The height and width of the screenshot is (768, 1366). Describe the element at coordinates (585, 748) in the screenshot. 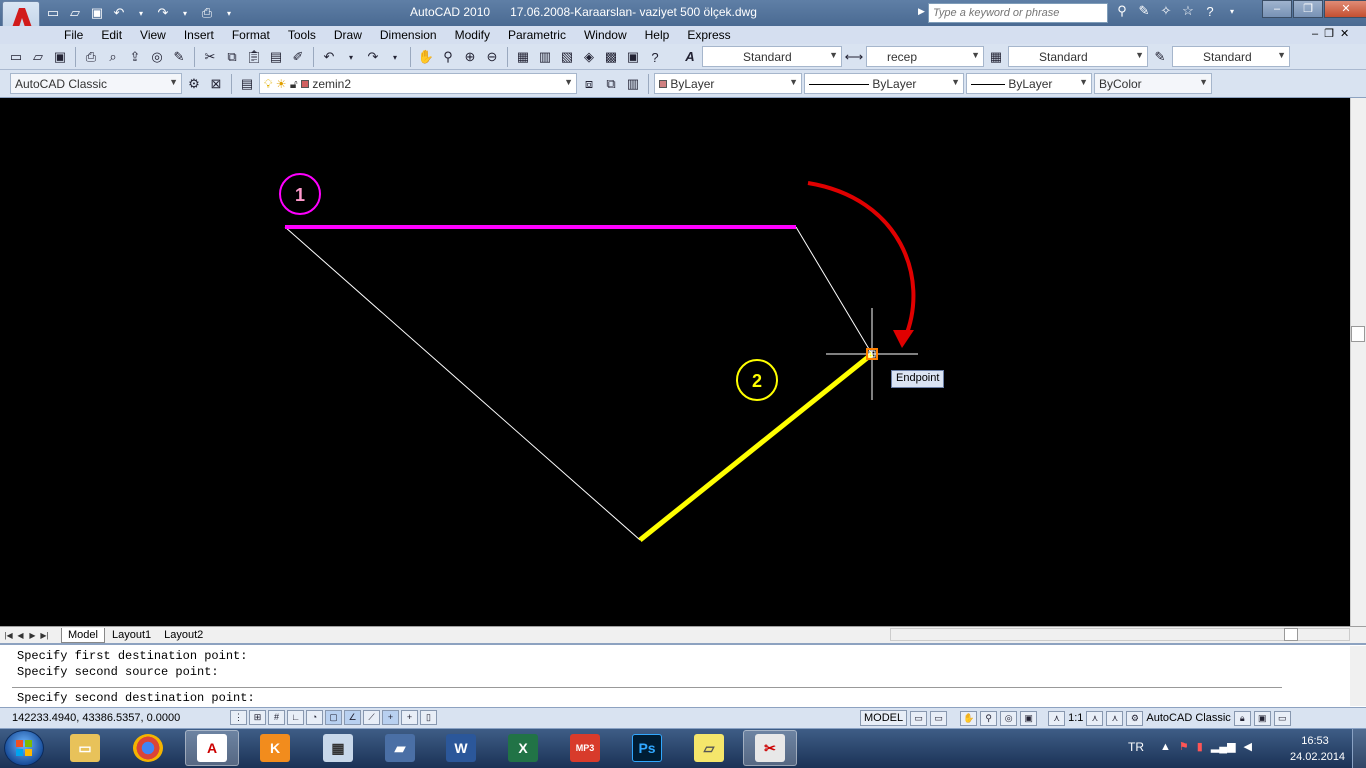

I see `taskbar-mp3: MP3` at that location.